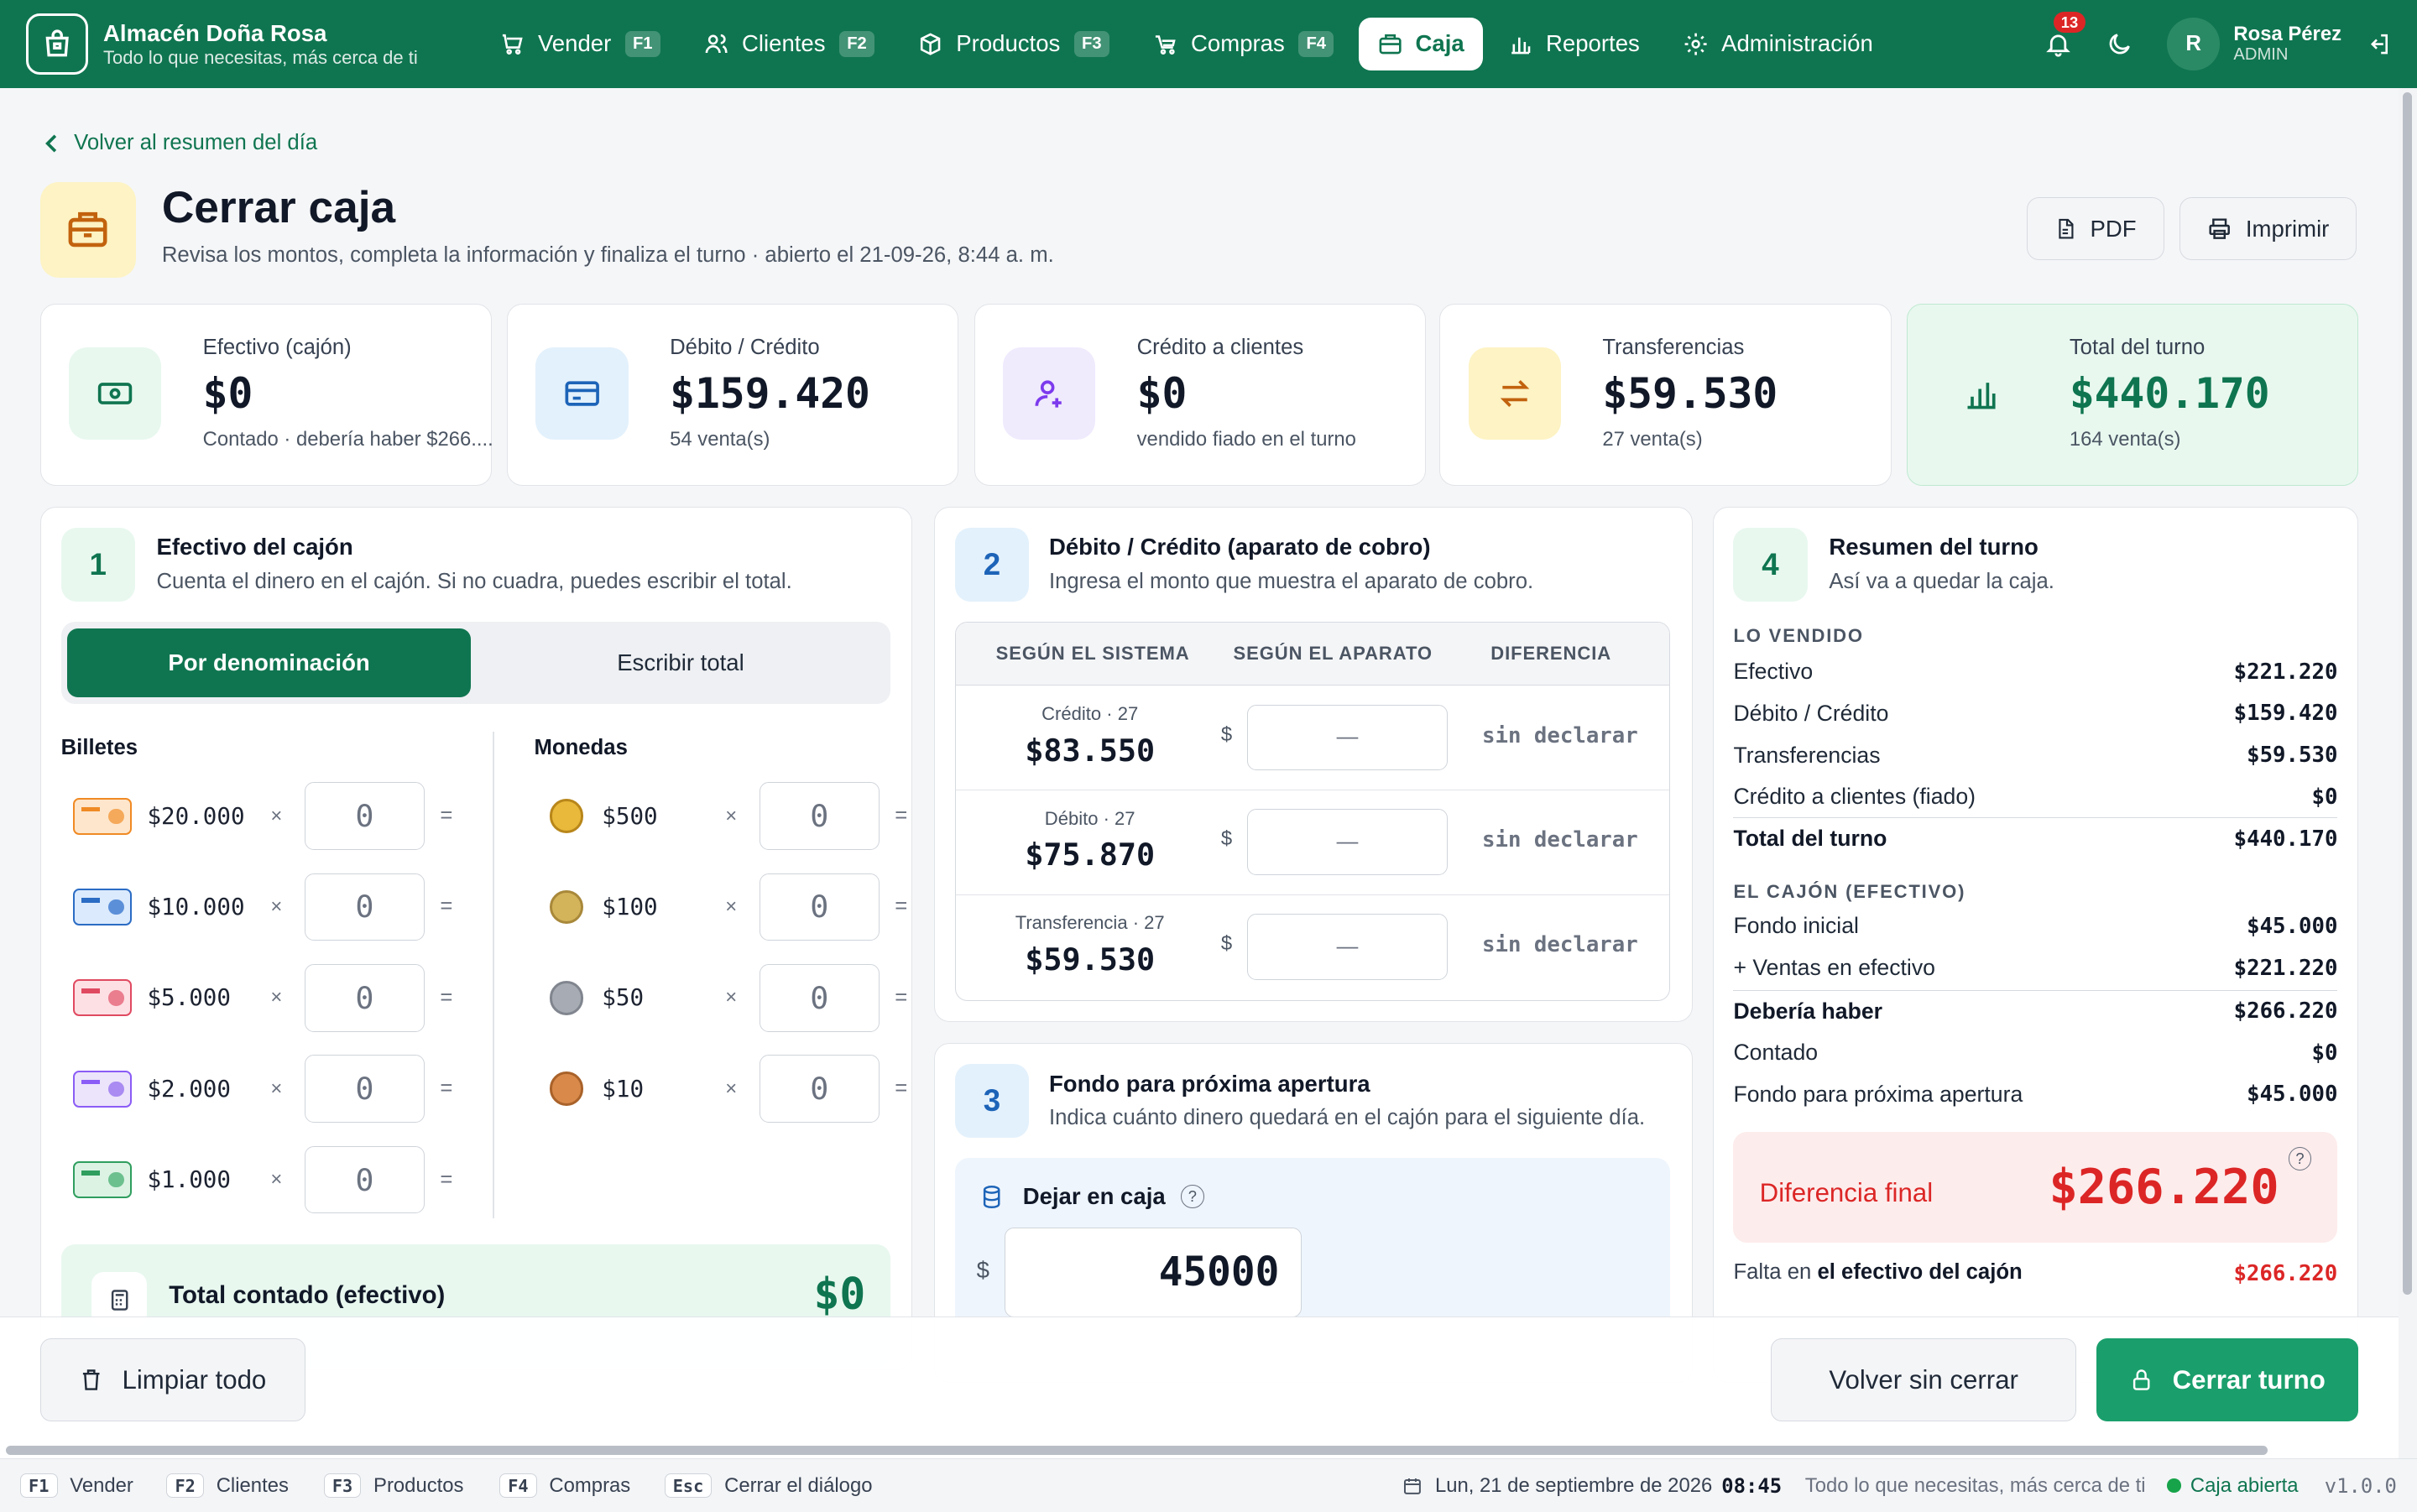  Describe the element at coordinates (1049, 394) in the screenshot. I see `user-icon` at that location.